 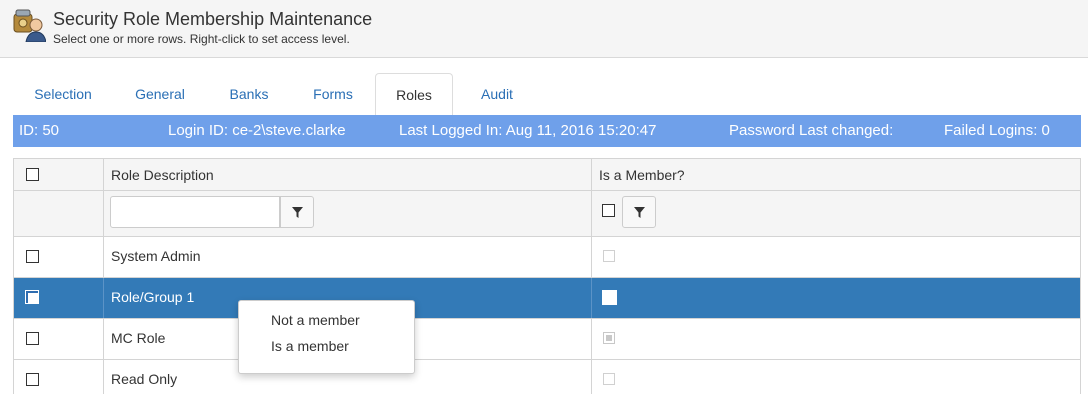 I want to click on role-description-text: System Admin, so click(x=156, y=256).